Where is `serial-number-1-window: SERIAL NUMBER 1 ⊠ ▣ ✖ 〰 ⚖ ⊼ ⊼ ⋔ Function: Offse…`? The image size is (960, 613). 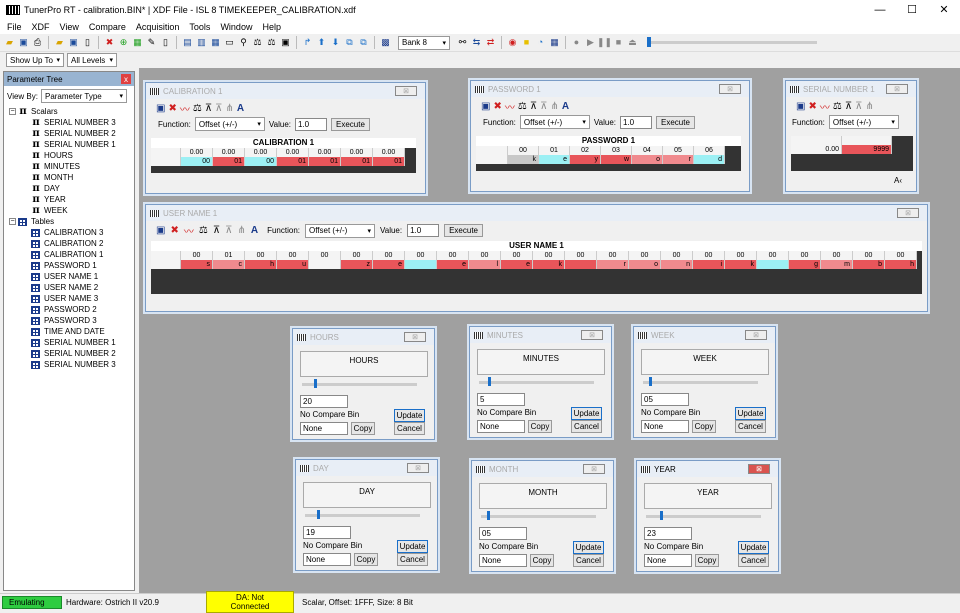
serial-number-1-window: SERIAL NUMBER 1 ⊠ ▣ ✖ 〰 ⚖ ⊼ ⊼ ⋔ Function: Offse… is located at coordinates (851, 136).